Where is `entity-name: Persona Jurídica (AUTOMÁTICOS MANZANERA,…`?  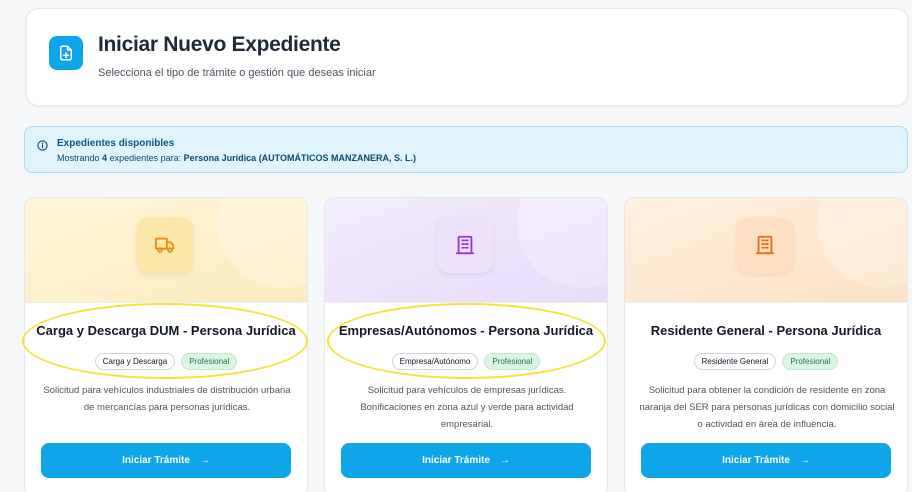 entity-name: Persona Jurídica (AUTOMÁTICOS MANZANERA,… is located at coordinates (300, 158).